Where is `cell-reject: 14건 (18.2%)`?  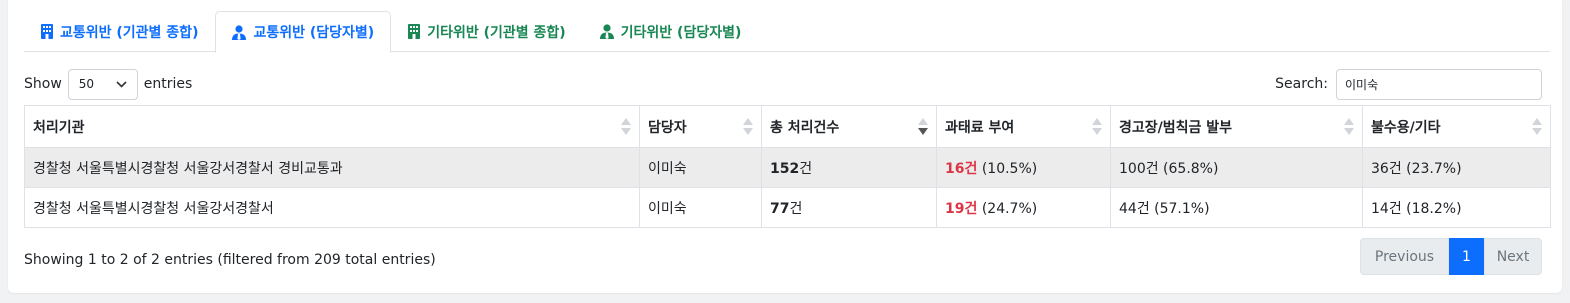
cell-reject: 14건 (18.2%) is located at coordinates (1456, 207).